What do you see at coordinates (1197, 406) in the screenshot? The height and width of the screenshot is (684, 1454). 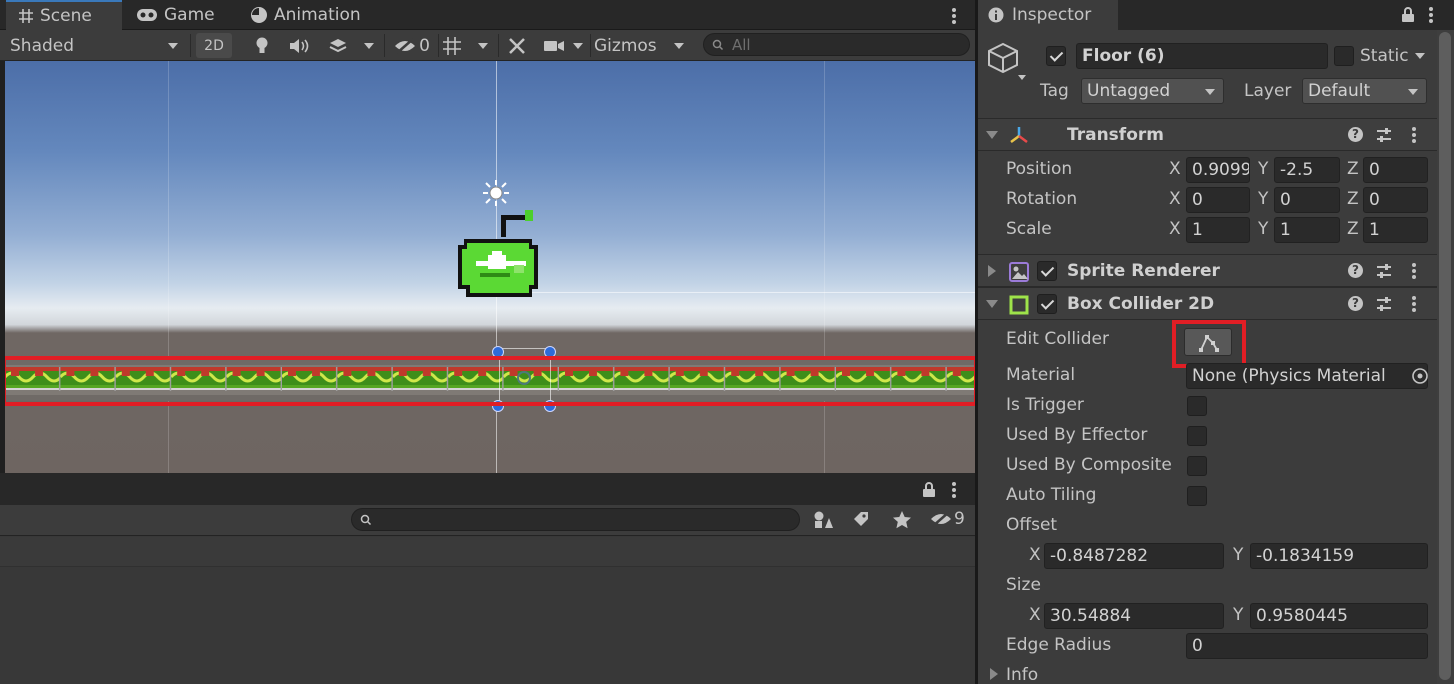 I see `is-trigger-checkbox` at bounding box center [1197, 406].